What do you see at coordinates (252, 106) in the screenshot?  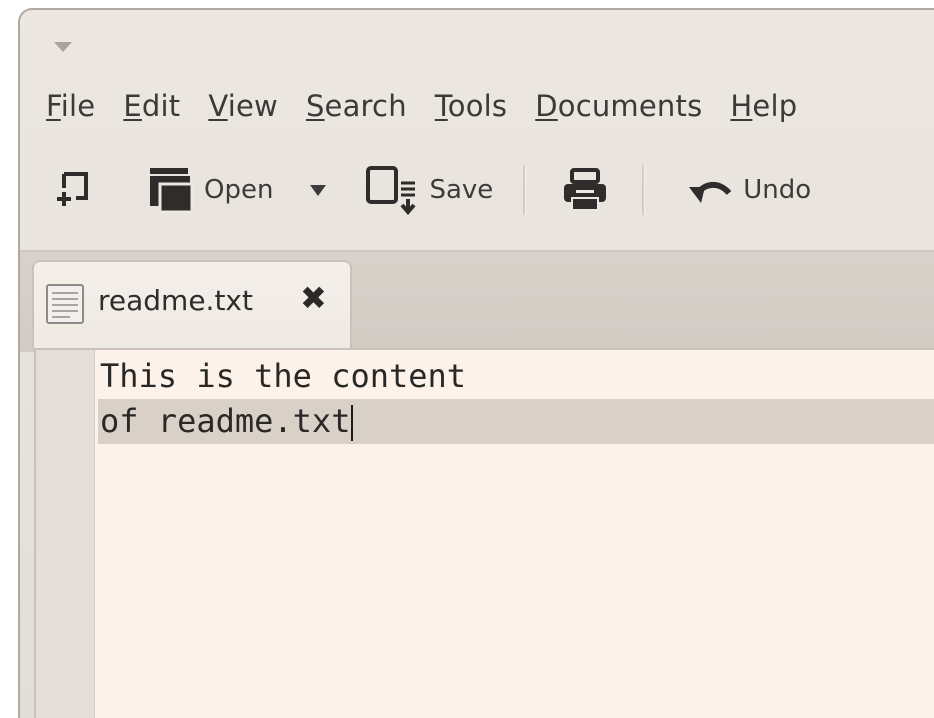 I see `menu-view-label: iew` at bounding box center [252, 106].